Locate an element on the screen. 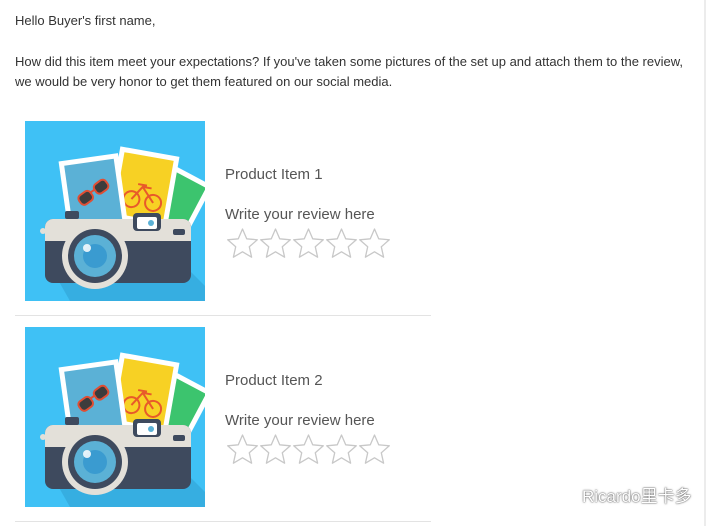  watermark-text: Ricardo里卡多 is located at coordinates (637, 496).